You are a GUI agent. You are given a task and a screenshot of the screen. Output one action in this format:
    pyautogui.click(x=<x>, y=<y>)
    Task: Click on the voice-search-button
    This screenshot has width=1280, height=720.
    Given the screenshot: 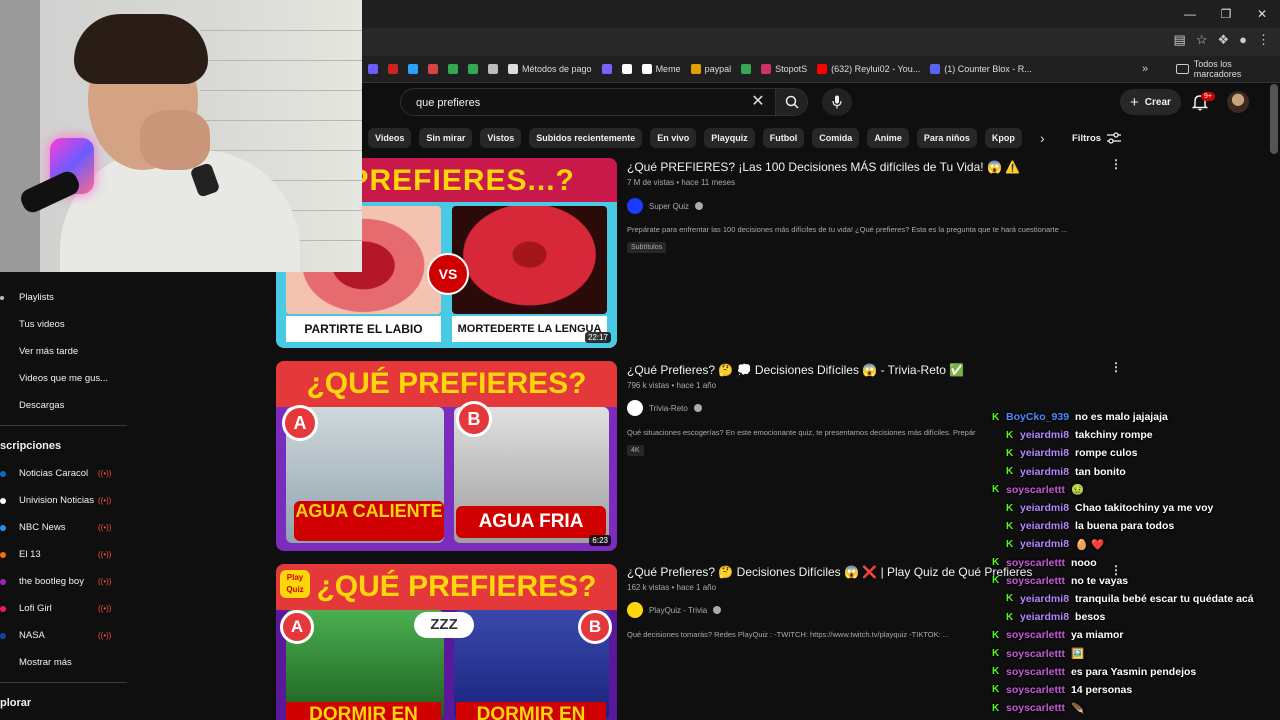 What is the action you would take?
    pyautogui.click(x=837, y=102)
    